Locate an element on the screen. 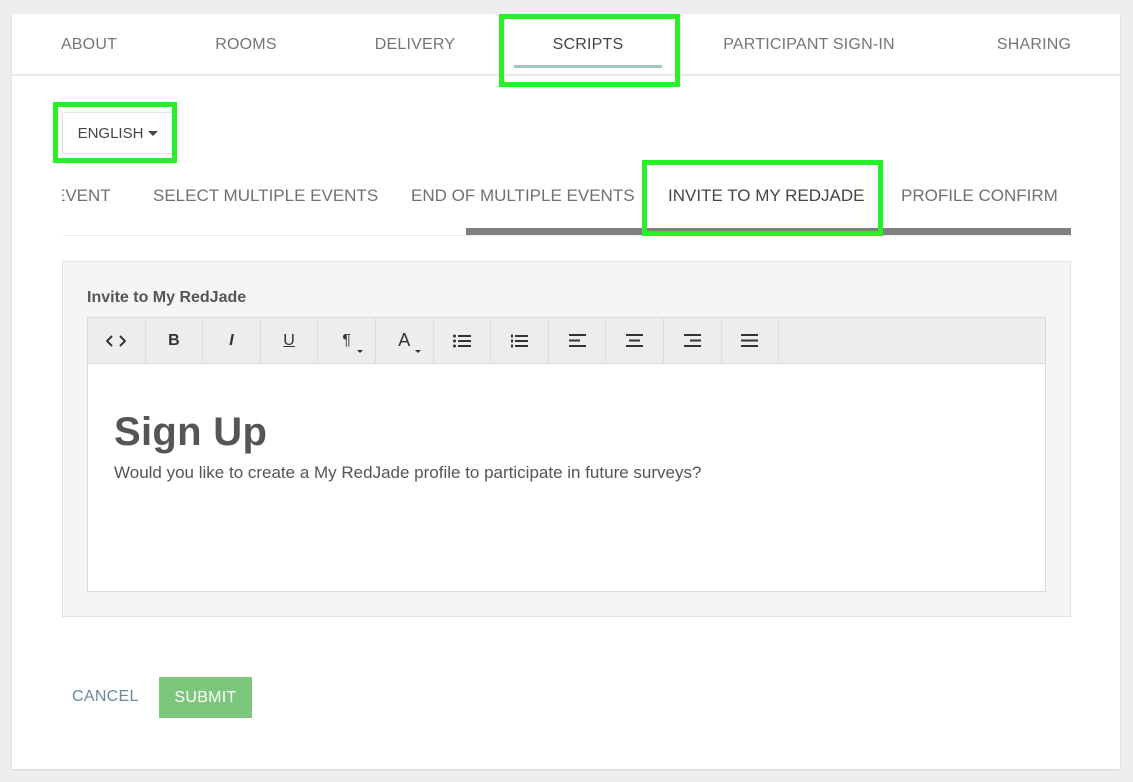  align-right-icon is located at coordinates (692, 340).